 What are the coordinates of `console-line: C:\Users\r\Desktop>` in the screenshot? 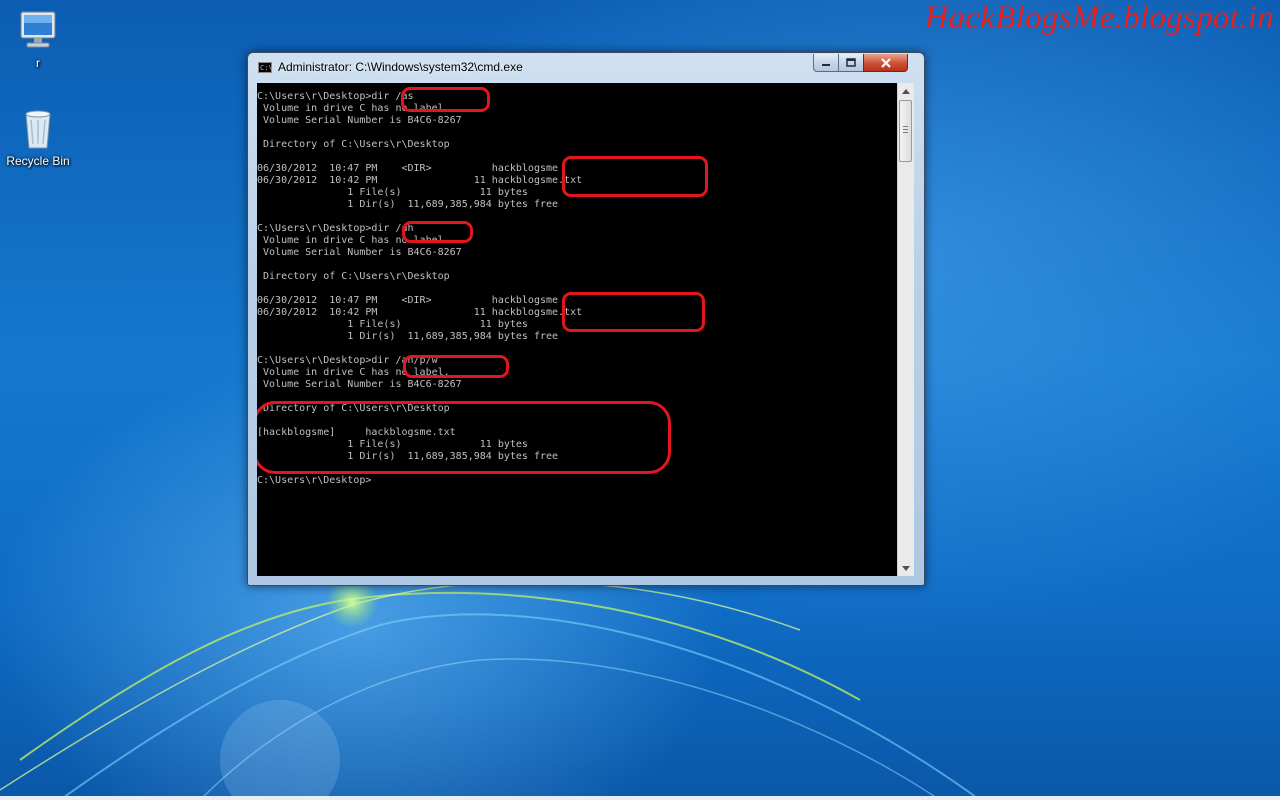 It's located at (314, 480).